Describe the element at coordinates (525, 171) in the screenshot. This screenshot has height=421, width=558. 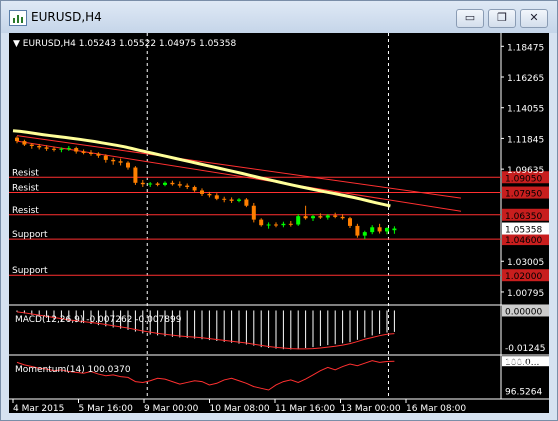
I see `price-tick-label-5: 1.09635` at that location.